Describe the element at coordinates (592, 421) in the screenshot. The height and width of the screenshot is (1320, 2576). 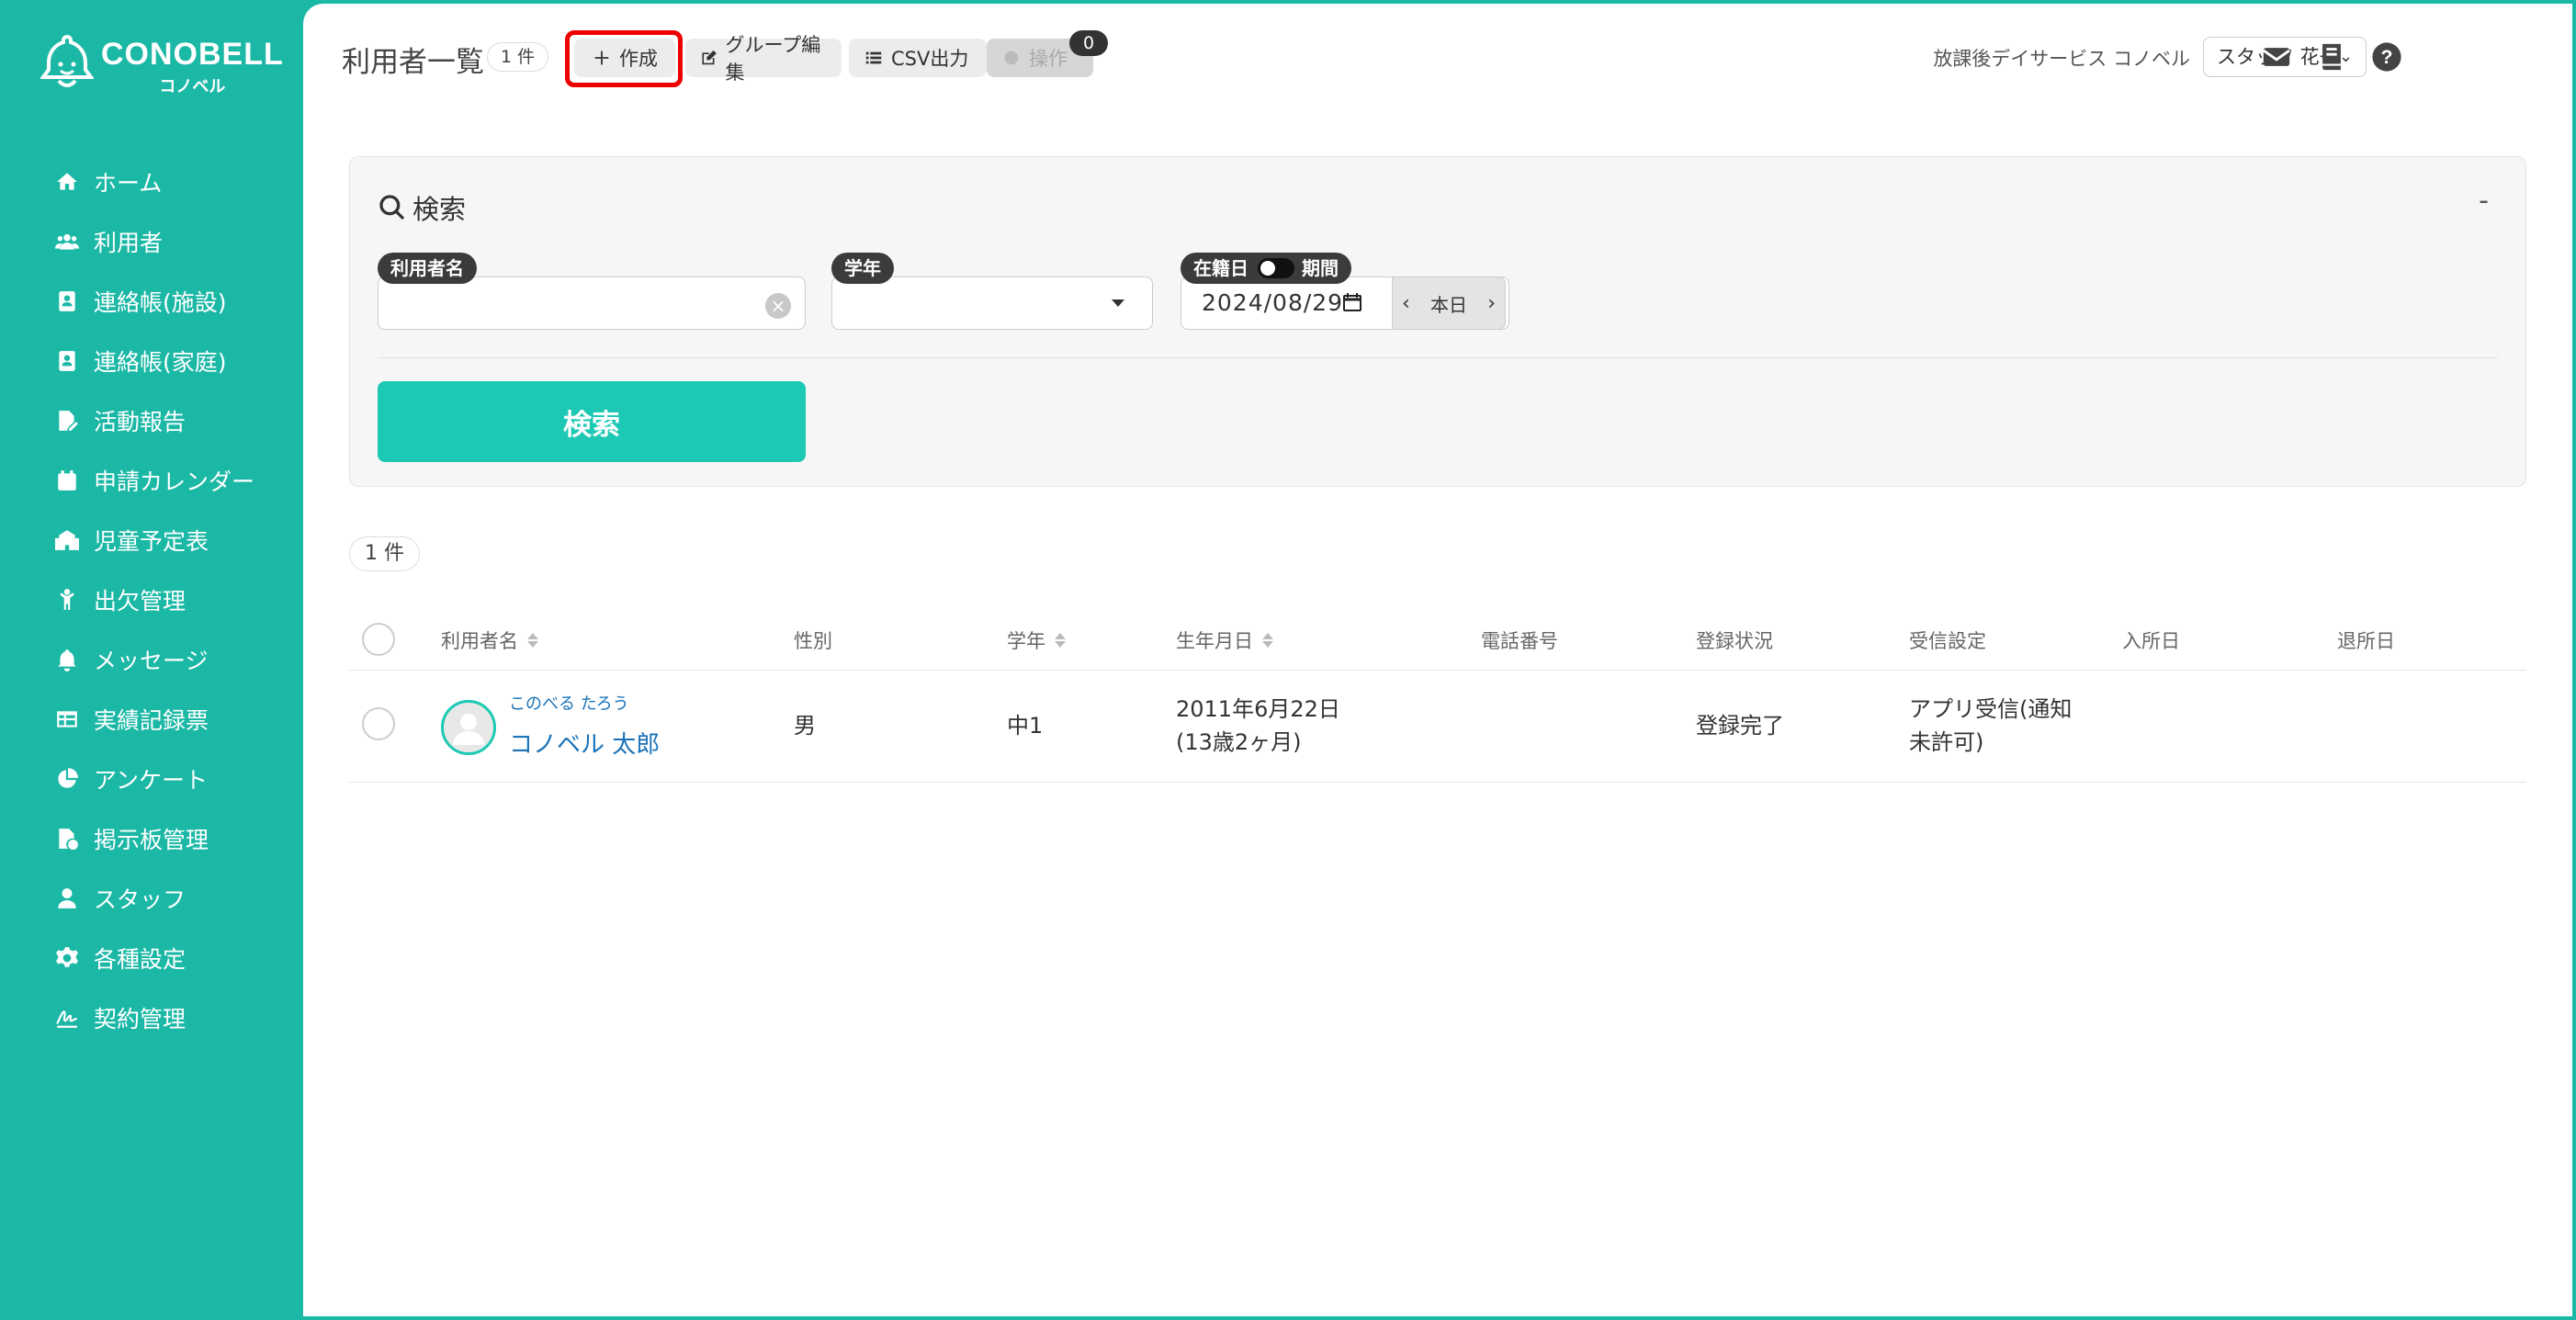
I see `search-button: 検索` at that location.